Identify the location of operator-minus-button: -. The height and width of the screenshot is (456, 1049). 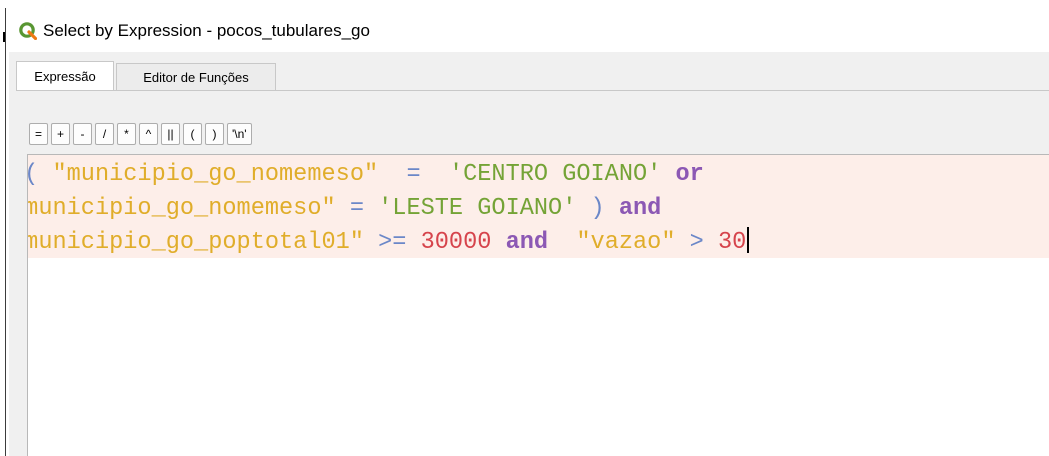
(82, 134).